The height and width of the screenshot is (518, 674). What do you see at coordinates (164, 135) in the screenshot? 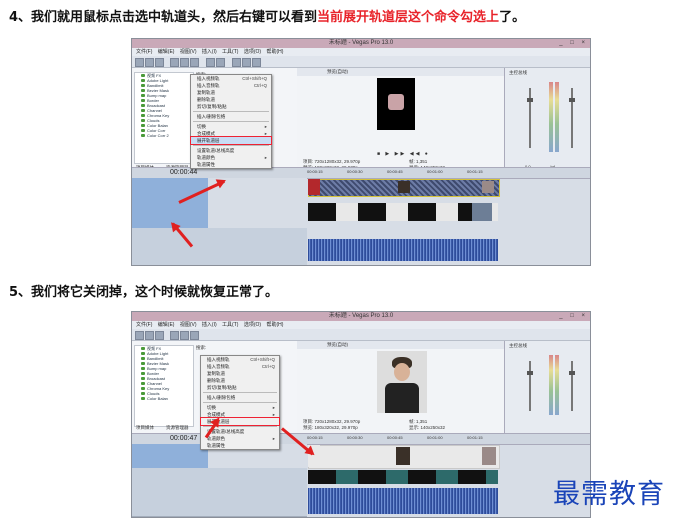
I see `tree-item: Color Corr 2` at bounding box center [164, 135].